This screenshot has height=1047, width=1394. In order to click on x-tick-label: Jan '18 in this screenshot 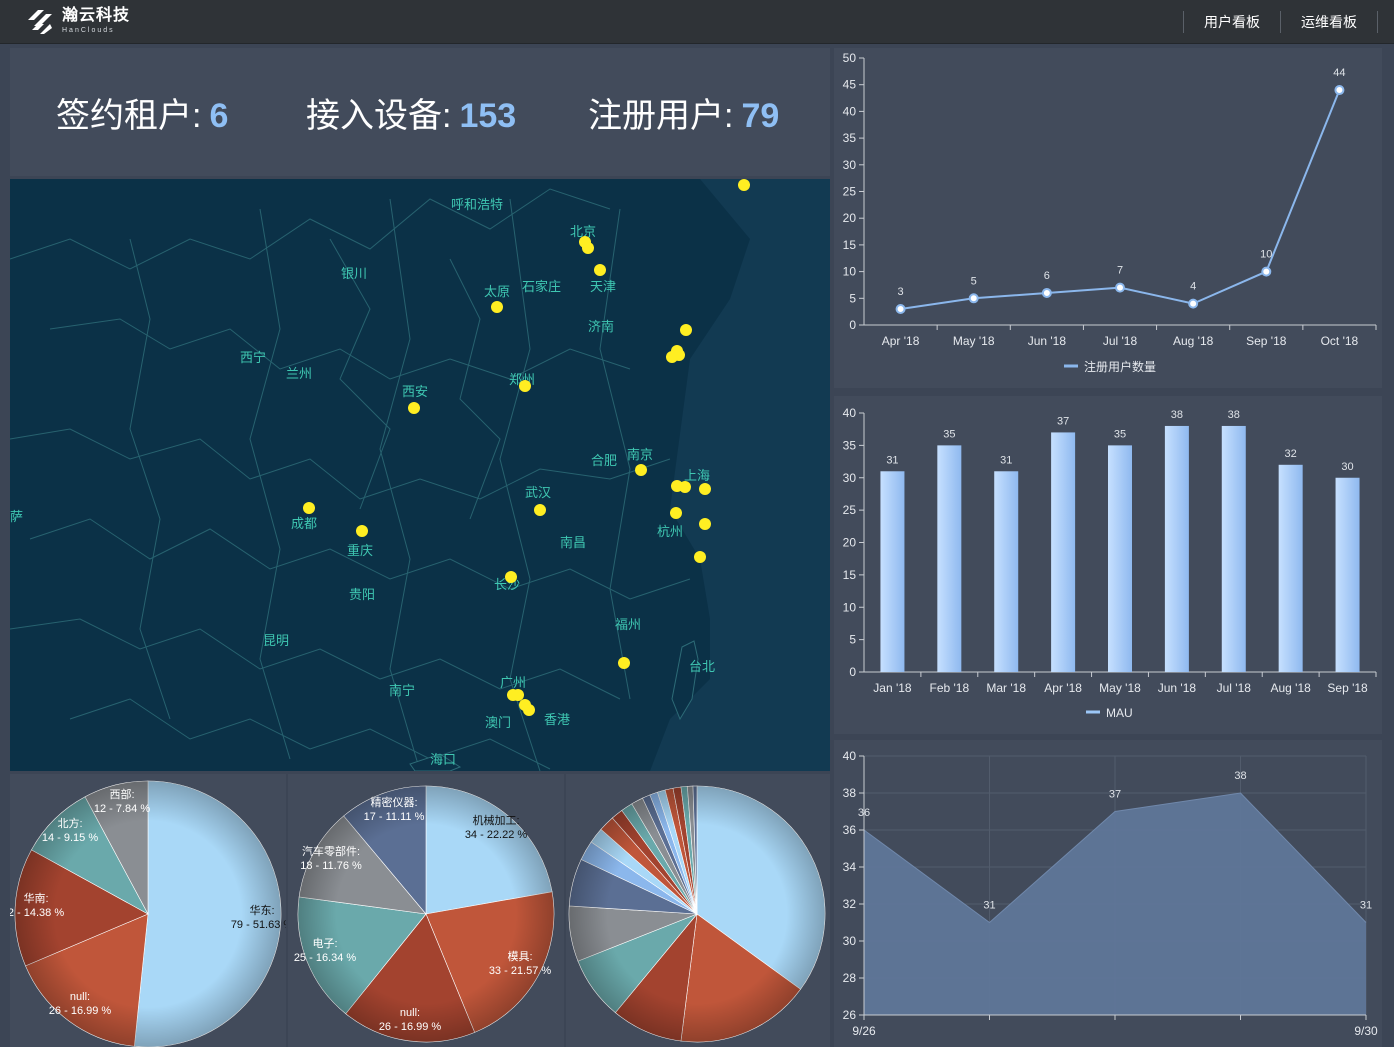, I will do `click(892, 688)`.